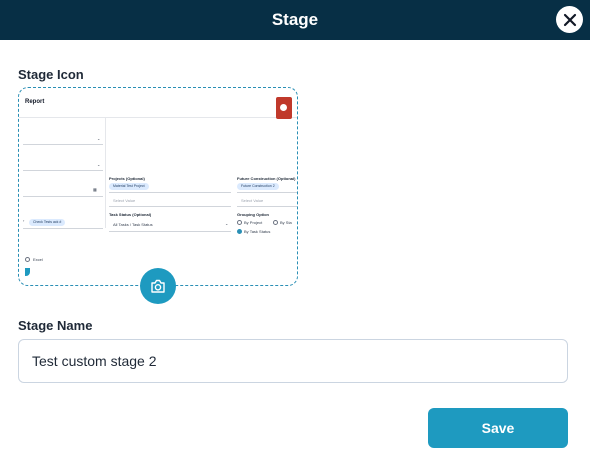 The image size is (590, 460). What do you see at coordinates (239, 231) in the screenshot?
I see `preview-radio-selected` at bounding box center [239, 231].